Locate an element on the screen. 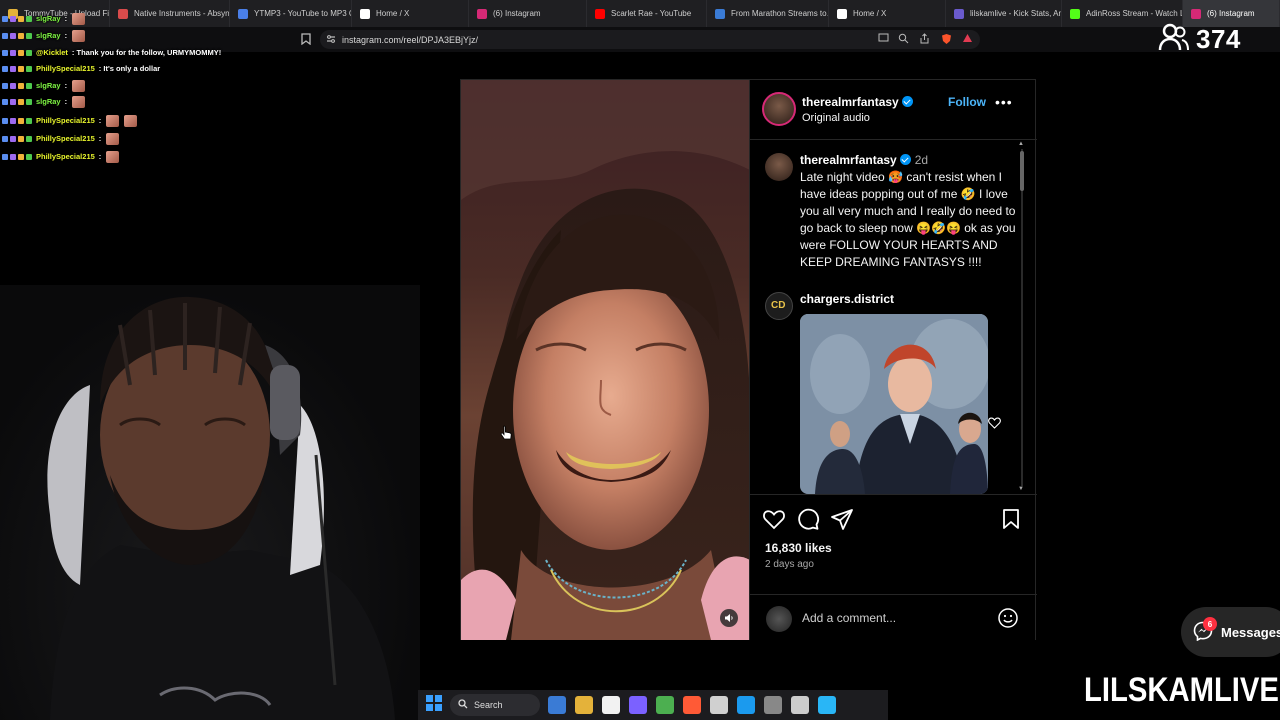 This screenshot has width=1280, height=720. caption-time: 2d is located at coordinates (921, 160).